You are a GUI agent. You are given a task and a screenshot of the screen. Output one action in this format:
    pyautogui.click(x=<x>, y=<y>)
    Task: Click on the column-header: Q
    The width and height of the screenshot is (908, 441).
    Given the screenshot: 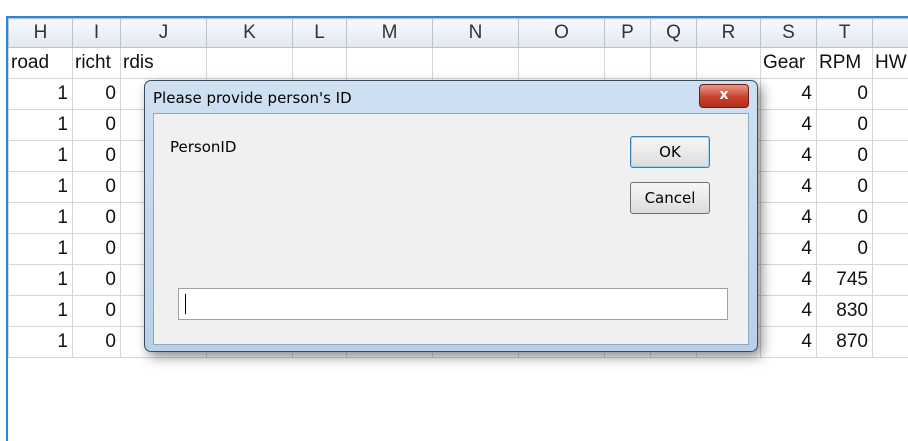 What is the action you would take?
    pyautogui.click(x=674, y=33)
    